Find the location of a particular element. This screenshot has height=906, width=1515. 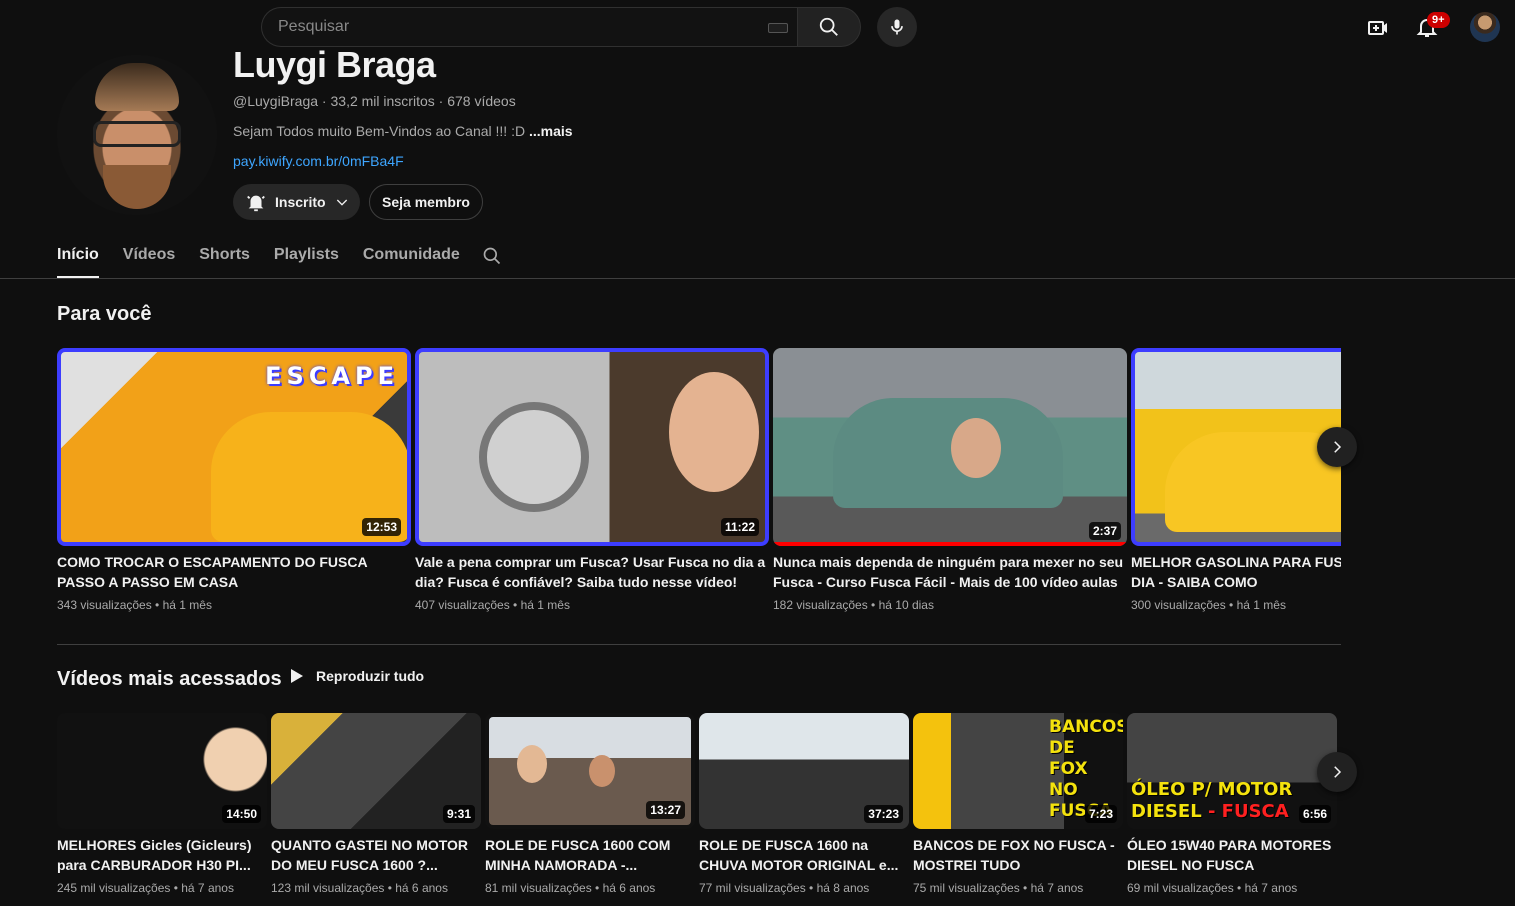

video-thumbnail: 13:27 is located at coordinates (590, 771).